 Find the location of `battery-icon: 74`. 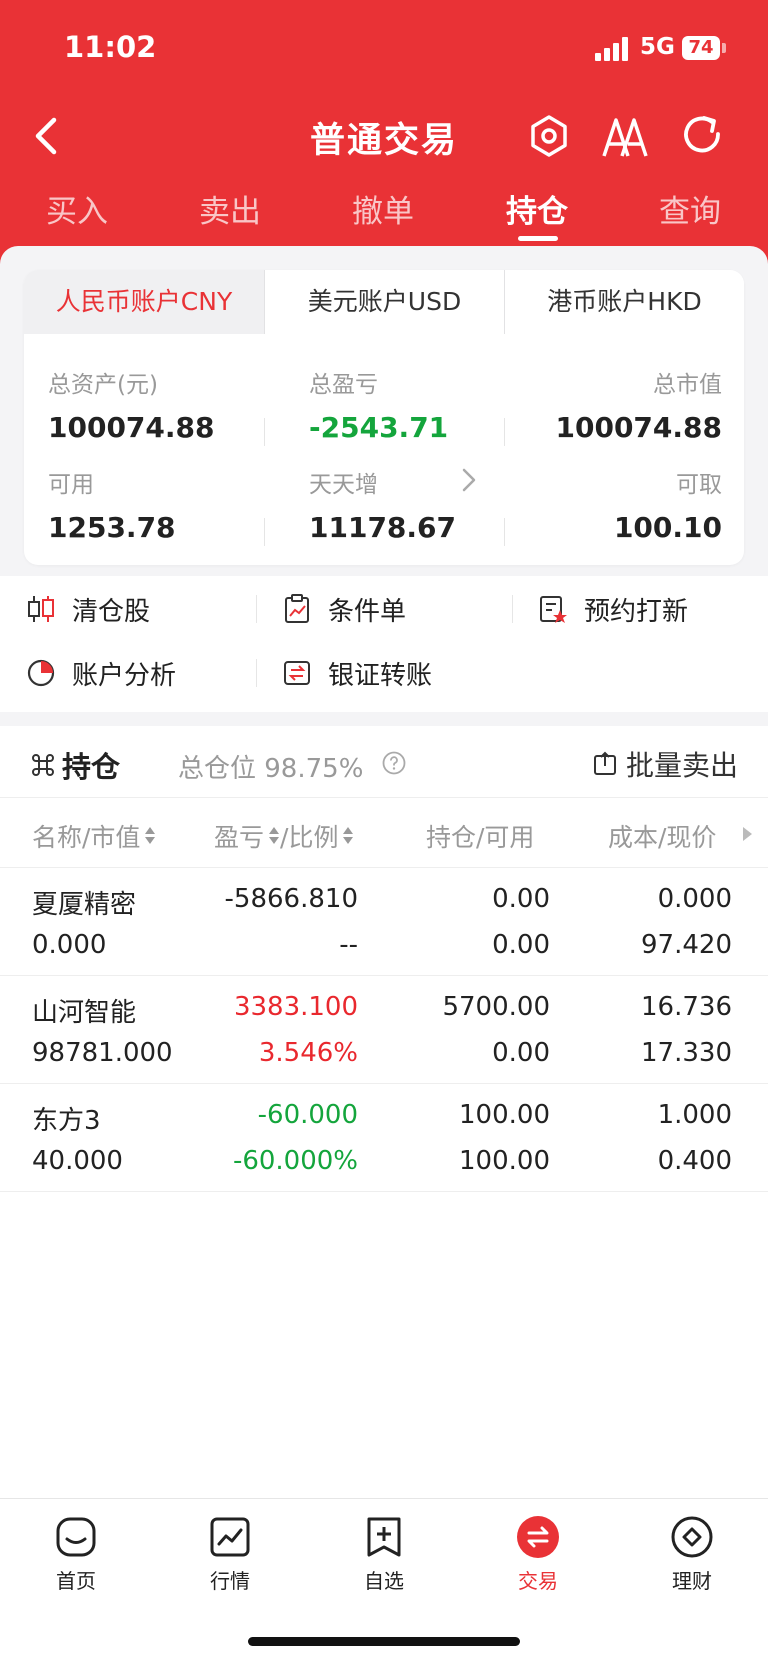

battery-icon: 74 is located at coordinates (701, 48).